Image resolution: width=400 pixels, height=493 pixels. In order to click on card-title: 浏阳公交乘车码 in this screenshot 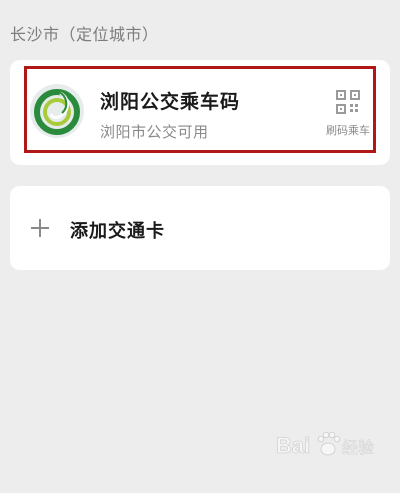, I will do `click(170, 102)`.